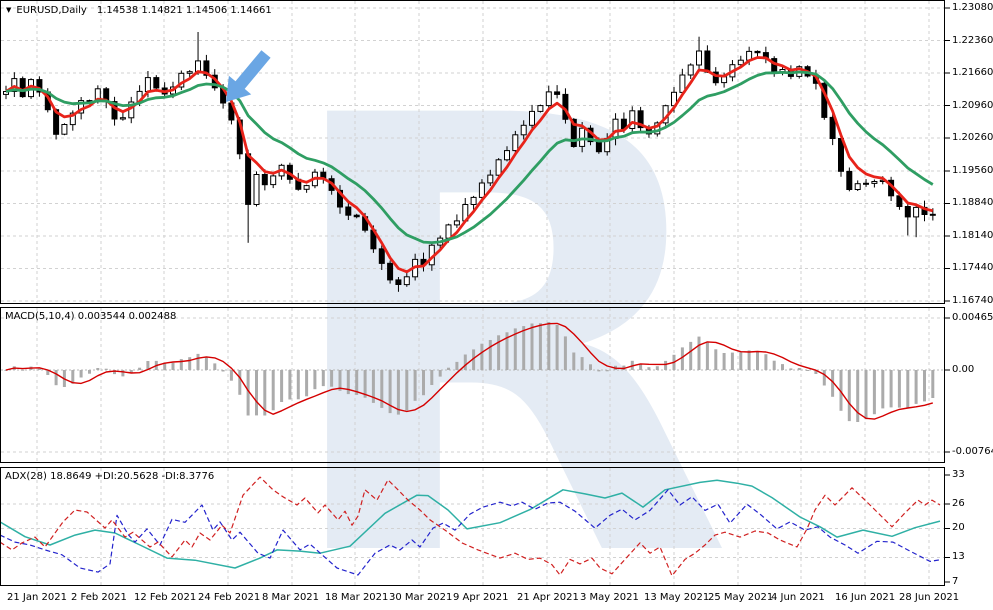 This screenshot has width=993, height=610. What do you see at coordinates (8, 10) in the screenshot?
I see `symbol-dropdown-icon: ▼` at bounding box center [8, 10].